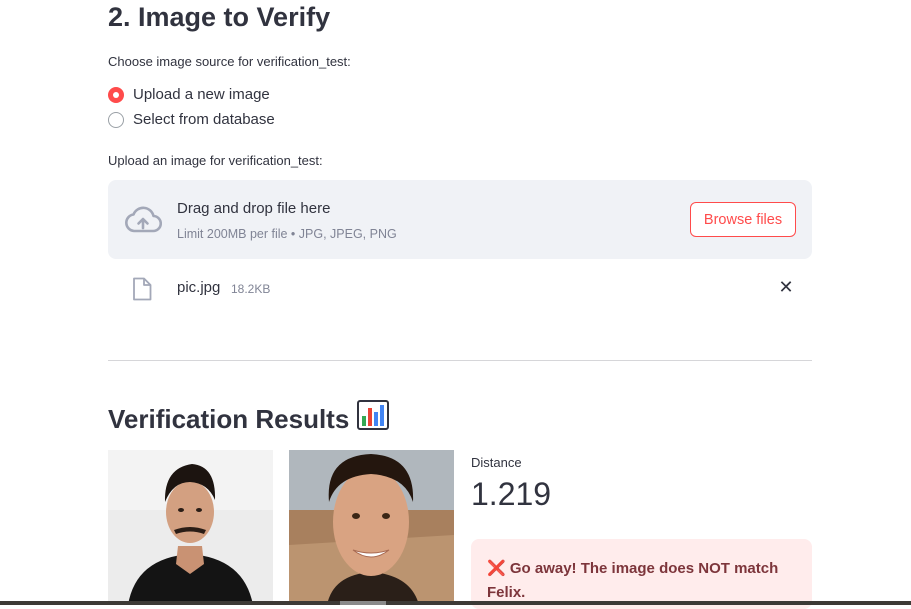 This screenshot has height=609, width=911. I want to click on scroll-indicator, so click(363, 603).